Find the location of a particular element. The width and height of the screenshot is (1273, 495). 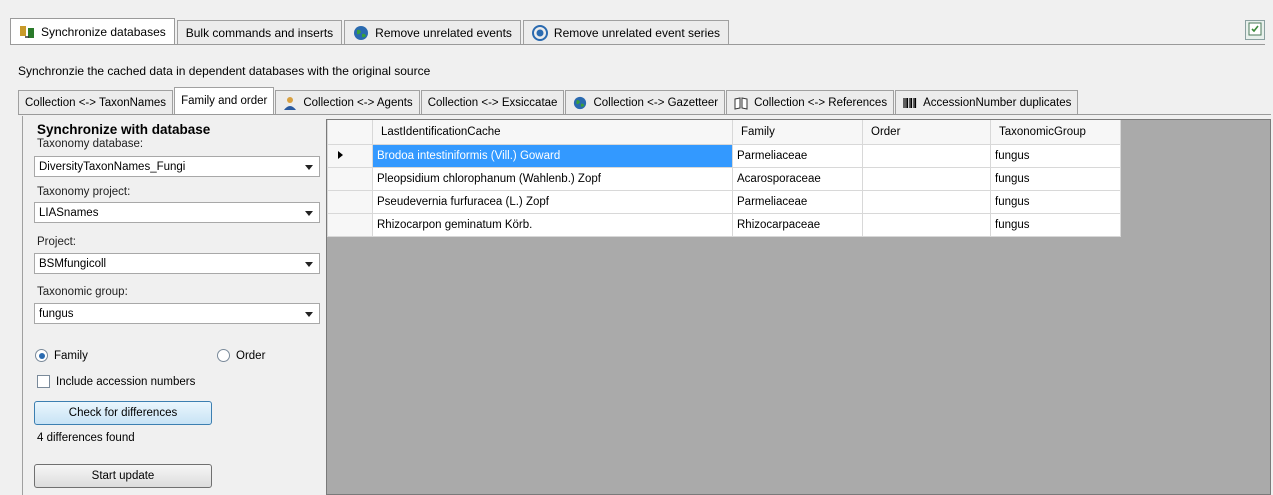

person-icon is located at coordinates (290, 103).